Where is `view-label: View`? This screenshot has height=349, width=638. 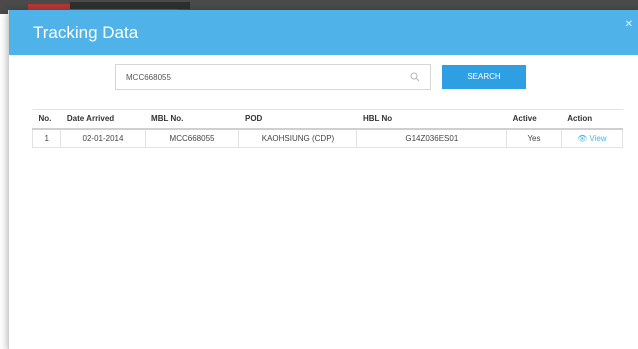
view-label: View is located at coordinates (598, 138).